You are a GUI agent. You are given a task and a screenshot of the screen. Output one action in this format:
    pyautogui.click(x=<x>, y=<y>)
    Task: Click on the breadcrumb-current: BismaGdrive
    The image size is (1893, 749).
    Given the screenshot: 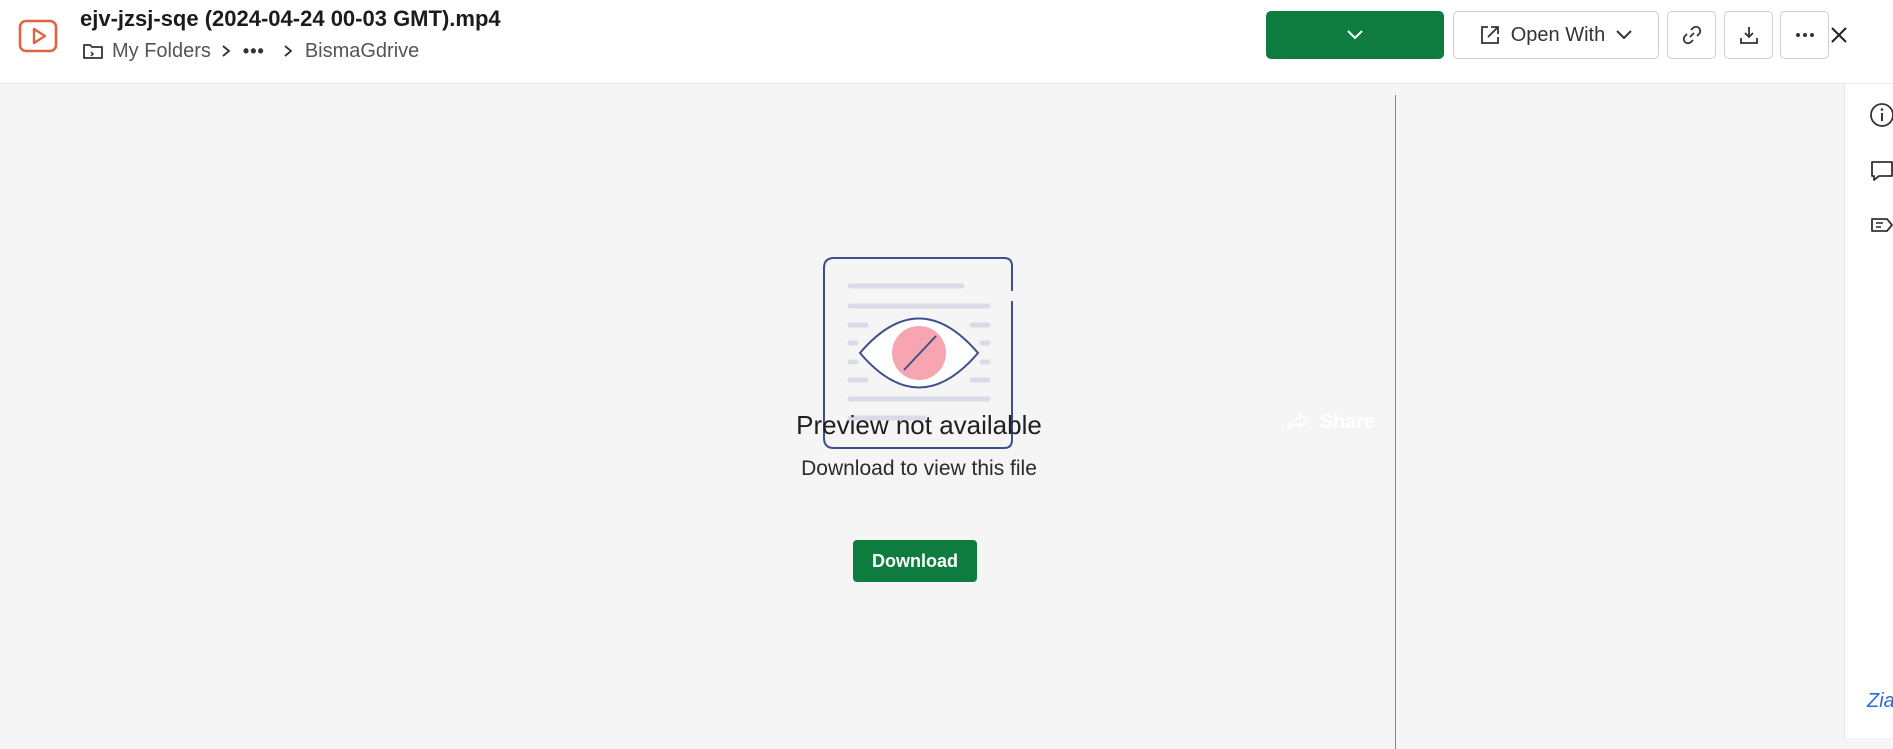 What is the action you would take?
    pyautogui.click(x=362, y=51)
    